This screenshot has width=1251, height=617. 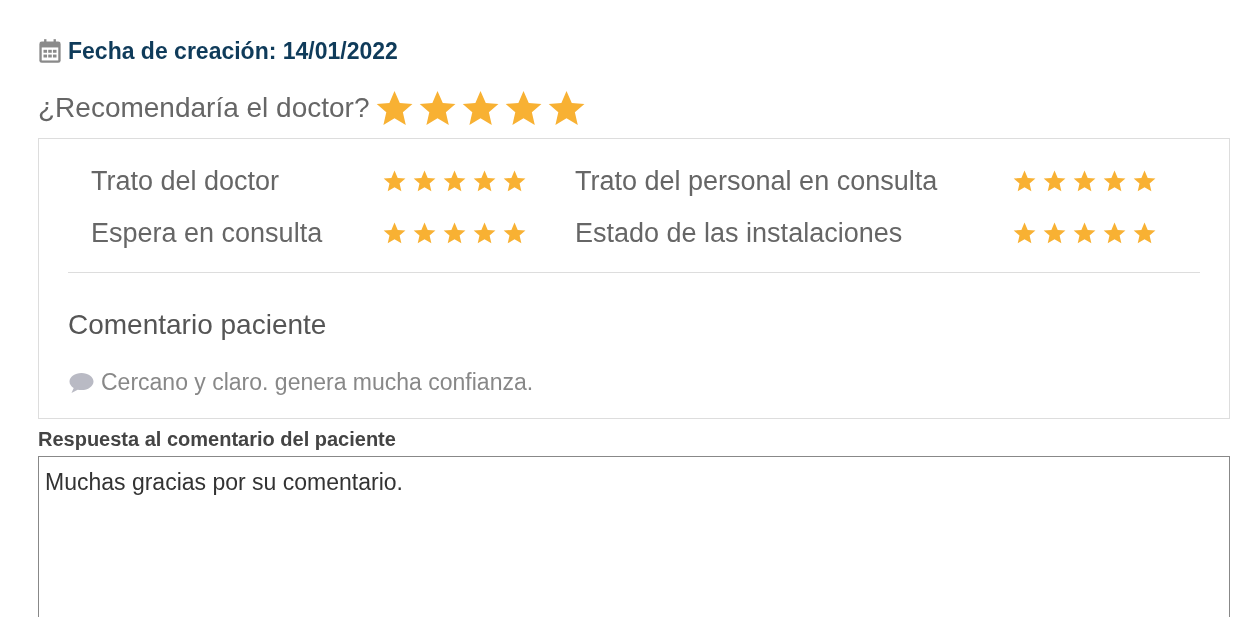 I want to click on calendar-icon, so click(x=50, y=51).